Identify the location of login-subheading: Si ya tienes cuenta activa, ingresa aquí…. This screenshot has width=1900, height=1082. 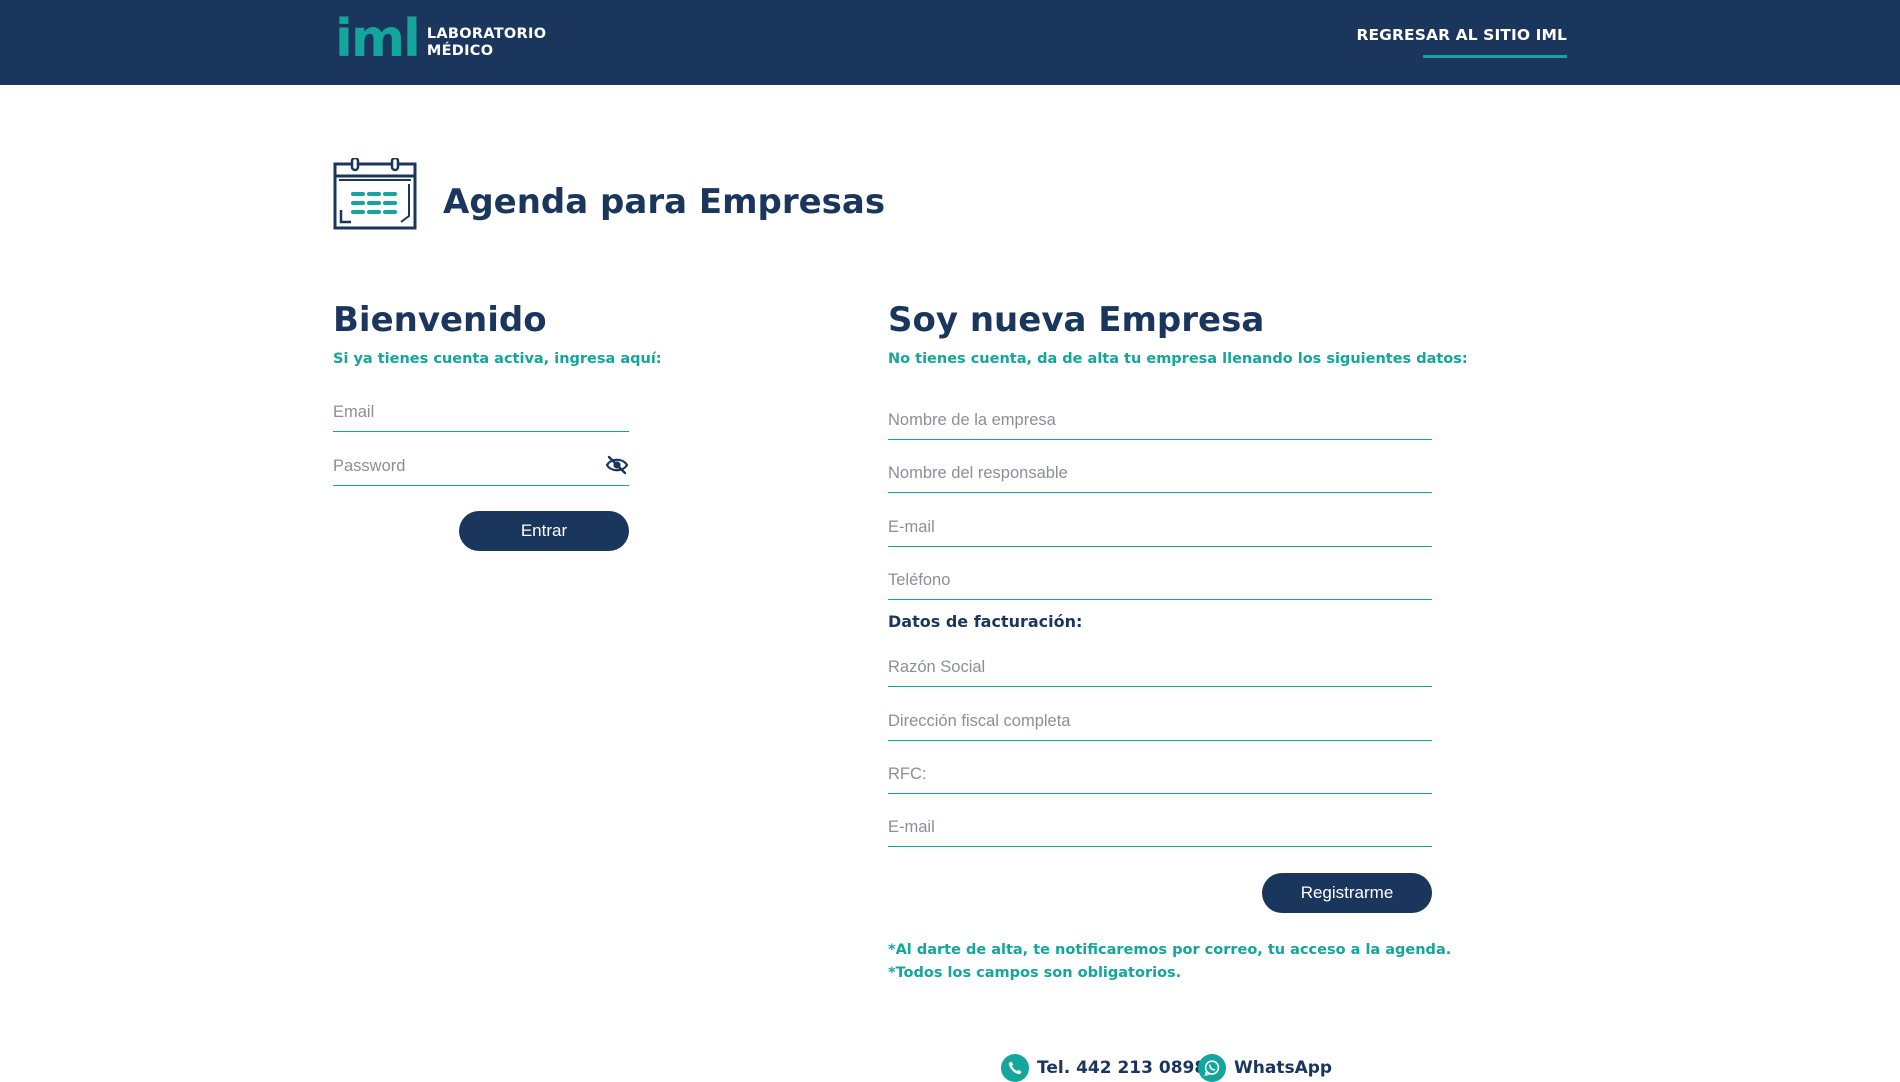
(497, 359).